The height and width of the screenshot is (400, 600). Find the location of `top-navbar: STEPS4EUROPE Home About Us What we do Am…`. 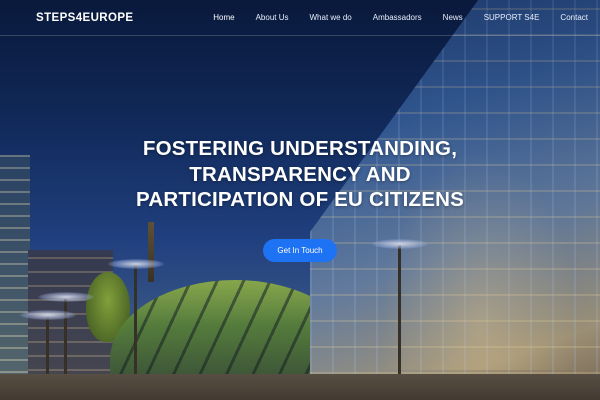

top-navbar: STEPS4EUROPE Home About Us What we do Am… is located at coordinates (300, 18).